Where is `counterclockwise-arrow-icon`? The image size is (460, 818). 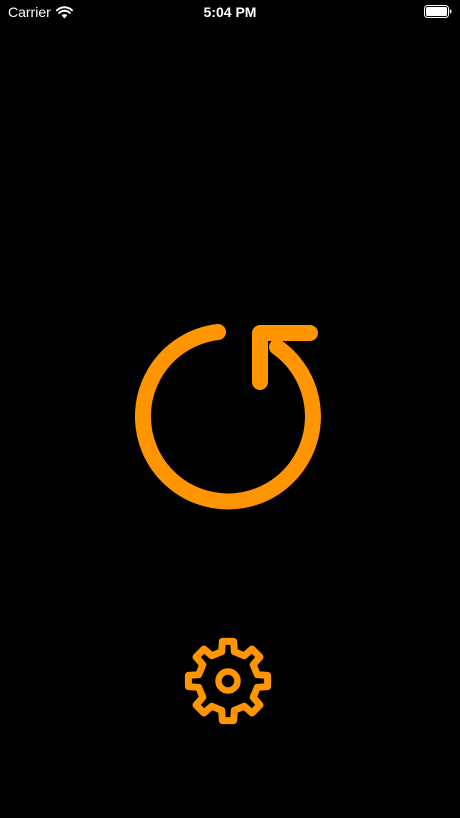 counterclockwise-arrow-icon is located at coordinates (228, 417).